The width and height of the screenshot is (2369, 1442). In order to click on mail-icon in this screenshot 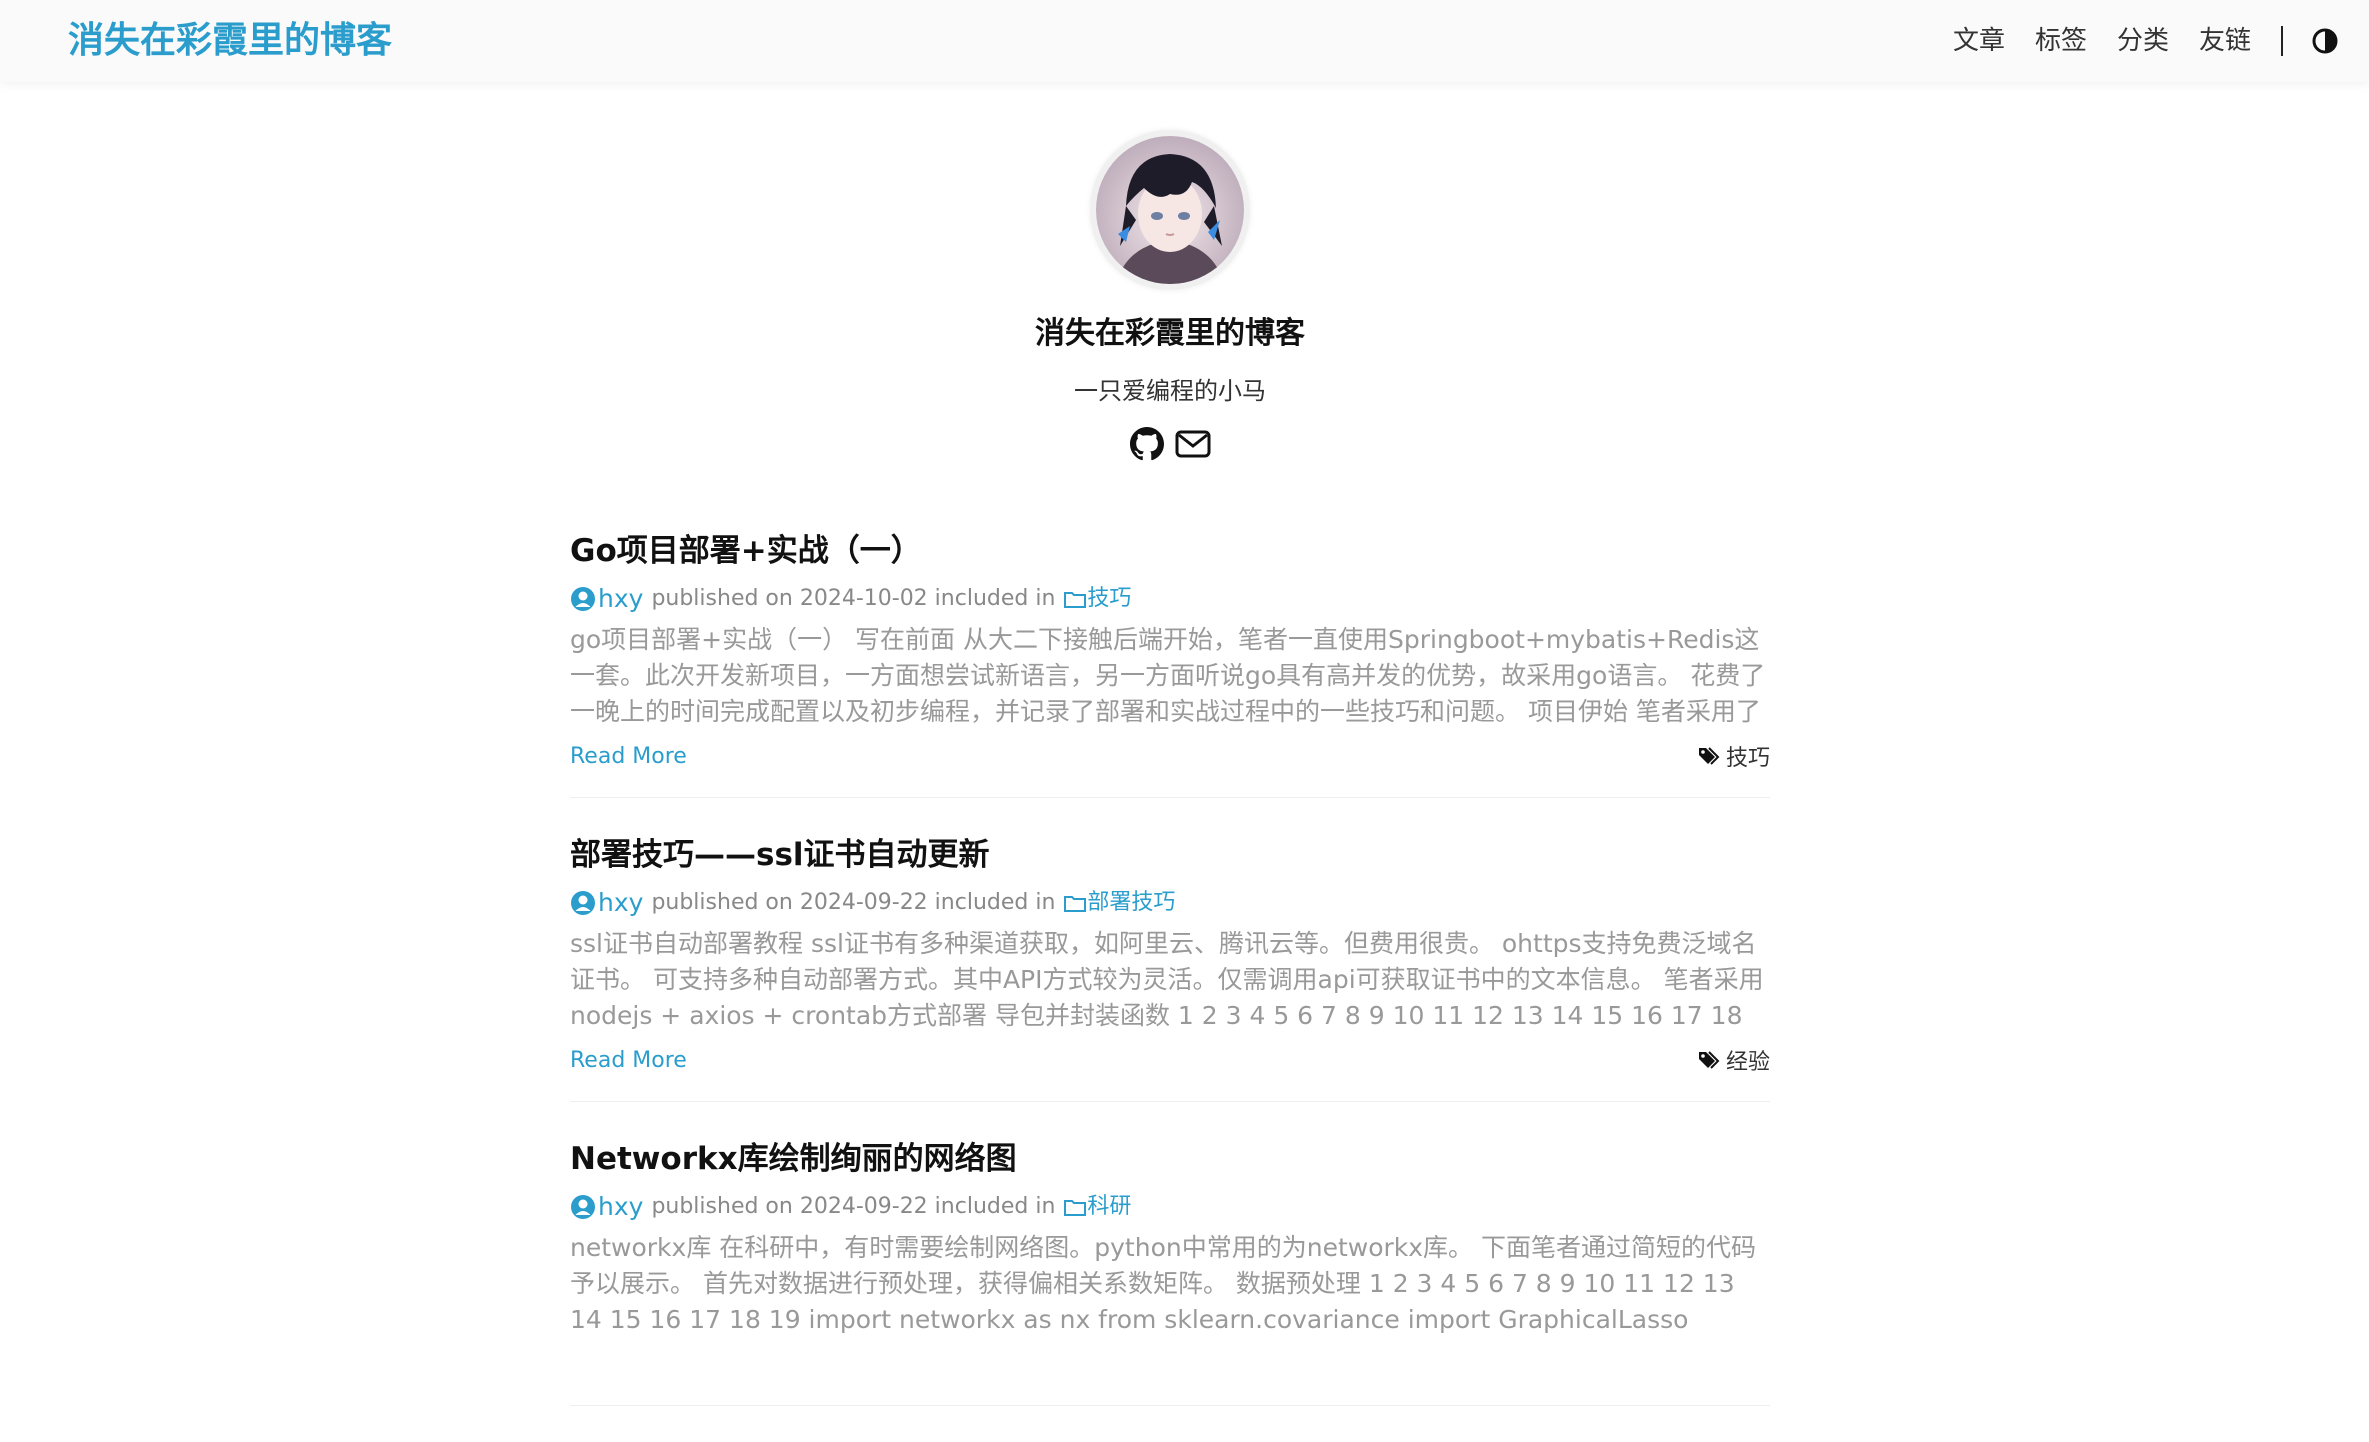, I will do `click(1193, 444)`.